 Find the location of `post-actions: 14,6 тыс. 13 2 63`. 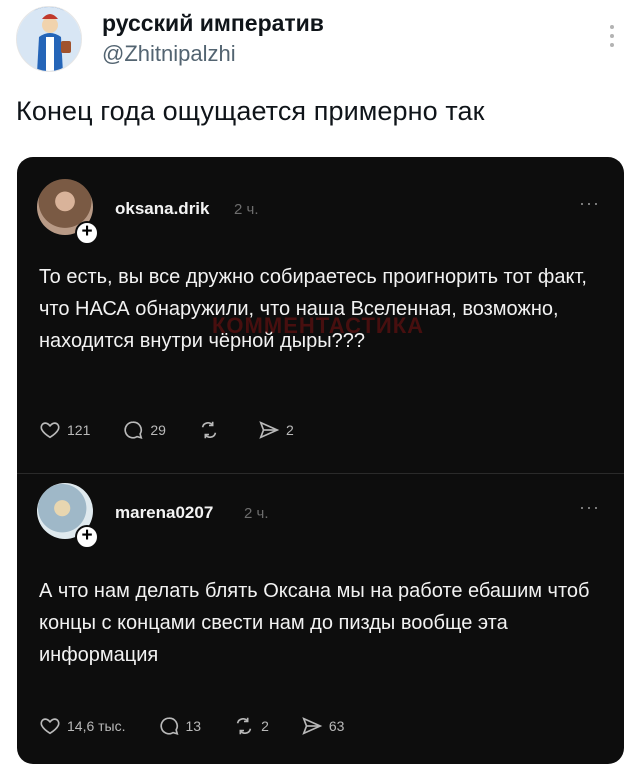

post-actions: 14,6 тыс. 13 2 63 is located at coordinates (207, 726).